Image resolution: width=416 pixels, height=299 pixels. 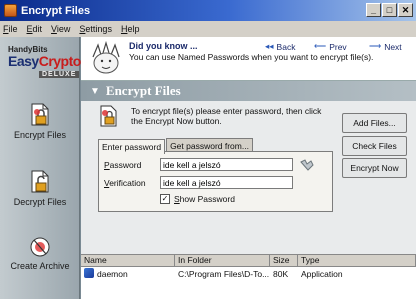 What do you see at coordinates (208, 29) in the screenshot?
I see `menu-bar: File Edit View Settings Help` at bounding box center [208, 29].